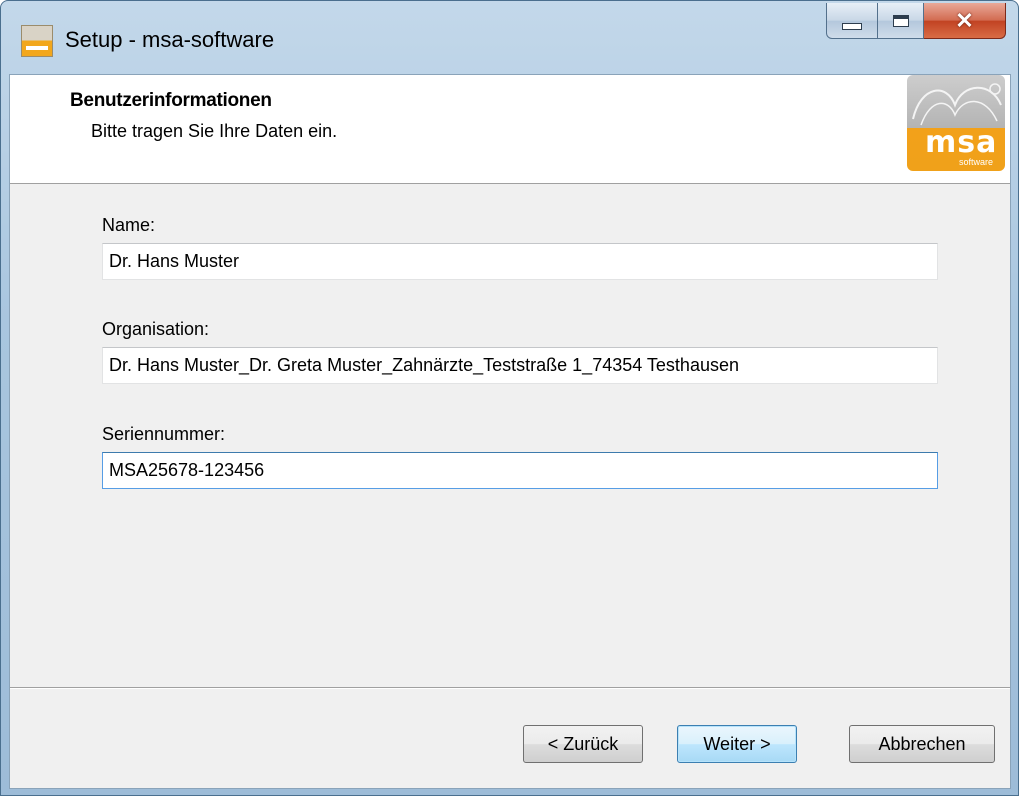  What do you see at coordinates (852, 21) in the screenshot?
I see `minimize-button` at bounding box center [852, 21].